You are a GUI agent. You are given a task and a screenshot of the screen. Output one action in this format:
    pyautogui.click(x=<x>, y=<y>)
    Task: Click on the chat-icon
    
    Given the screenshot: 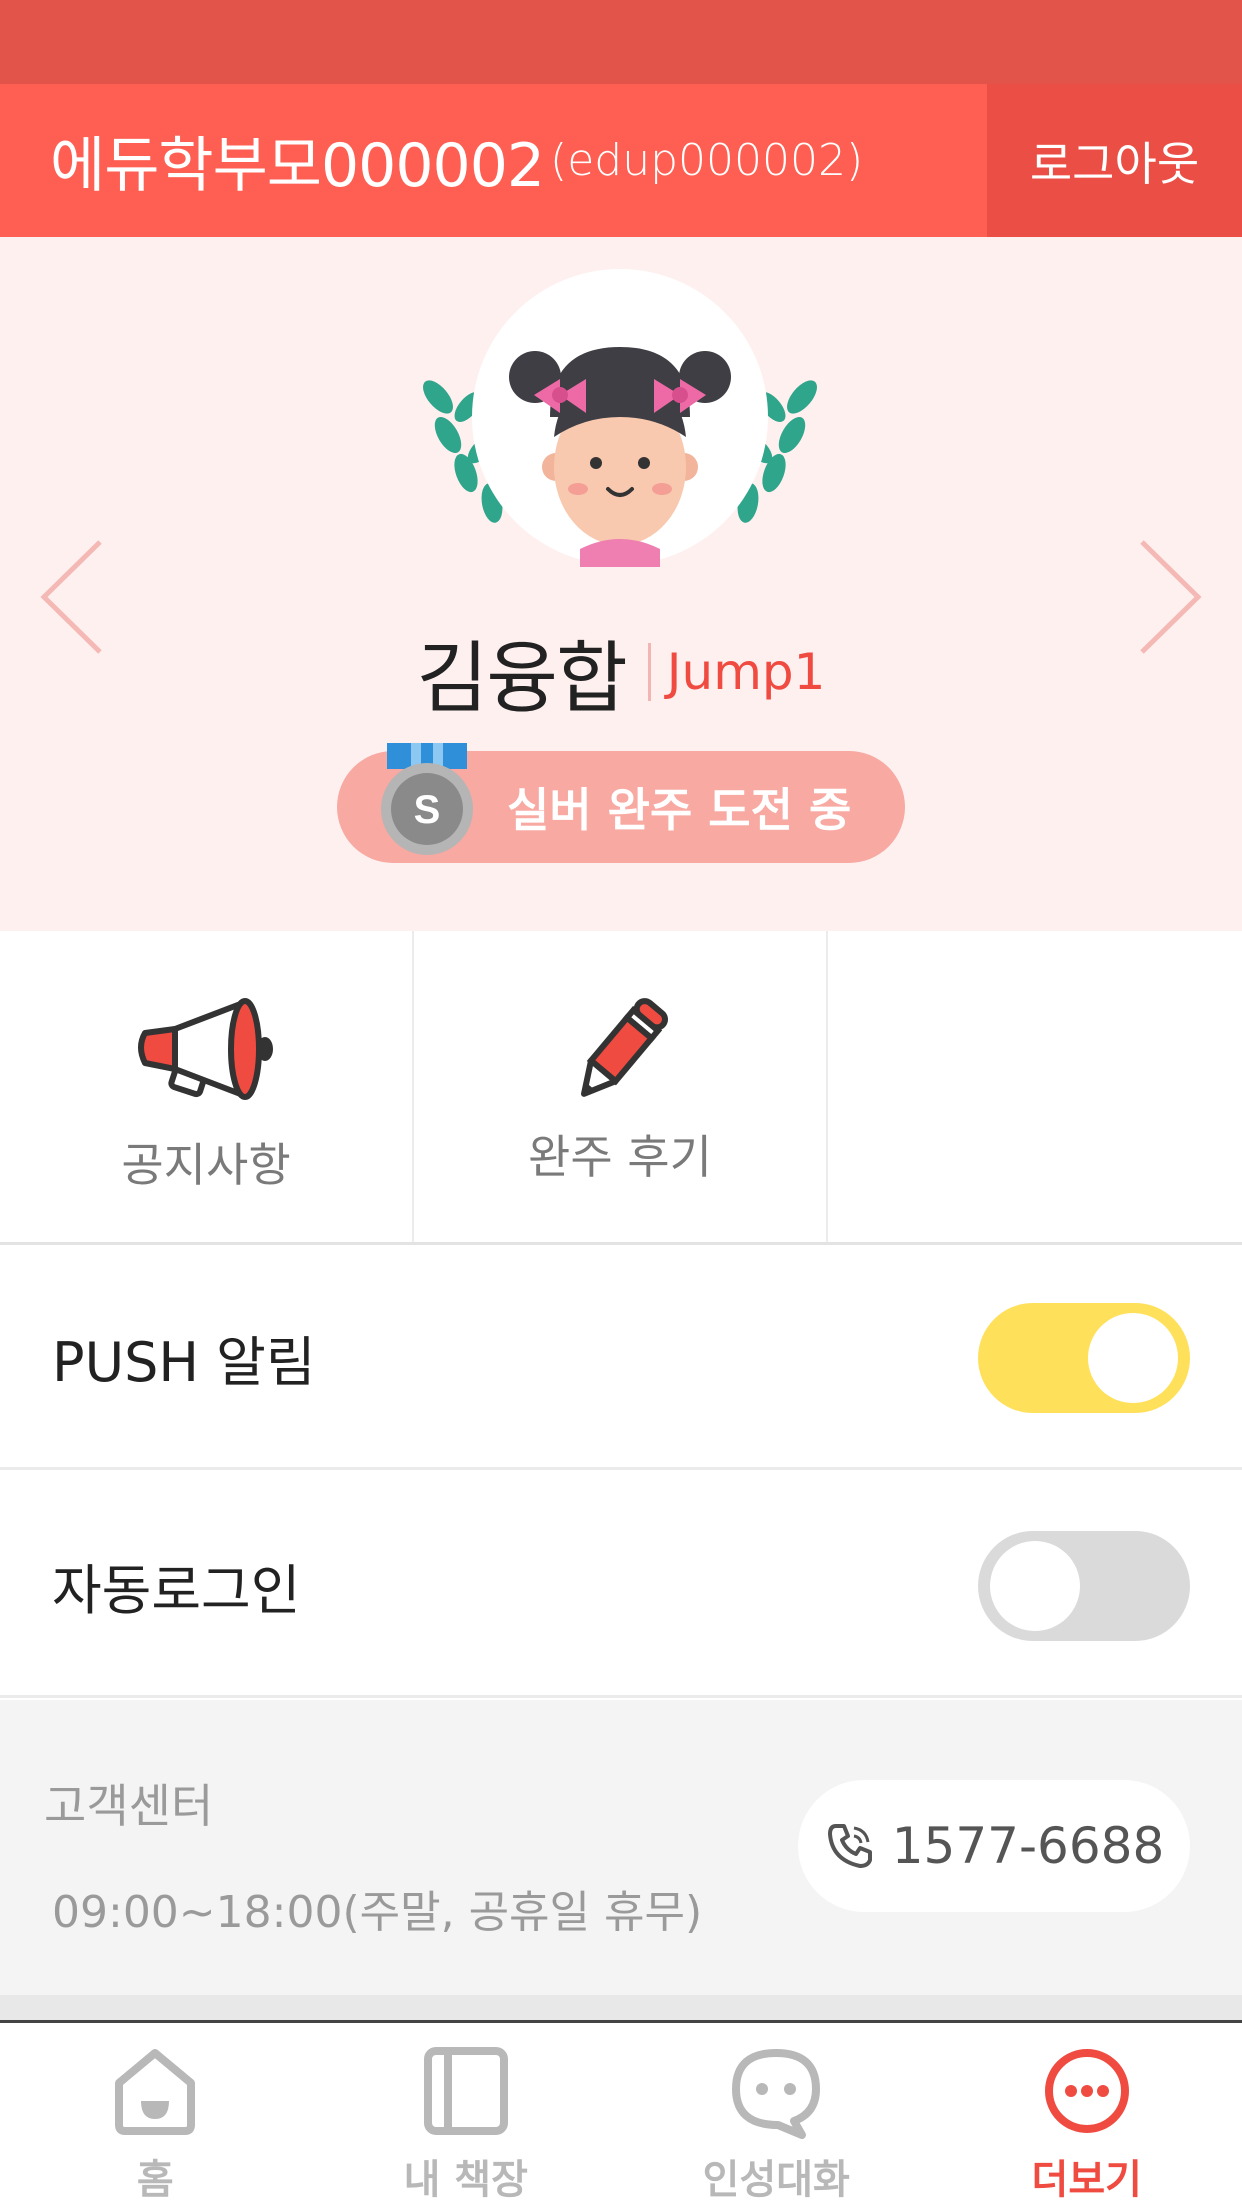 What is the action you would take?
    pyautogui.click(x=776, y=2094)
    